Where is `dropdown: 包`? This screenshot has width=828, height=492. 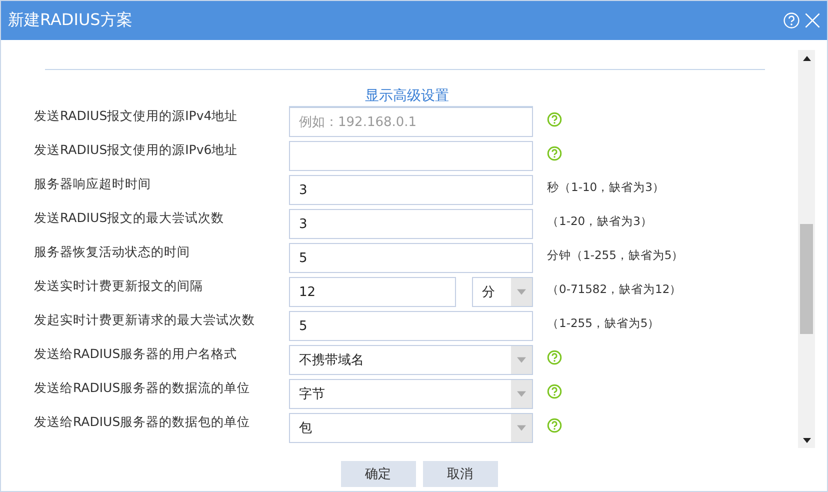 dropdown: 包 is located at coordinates (411, 428).